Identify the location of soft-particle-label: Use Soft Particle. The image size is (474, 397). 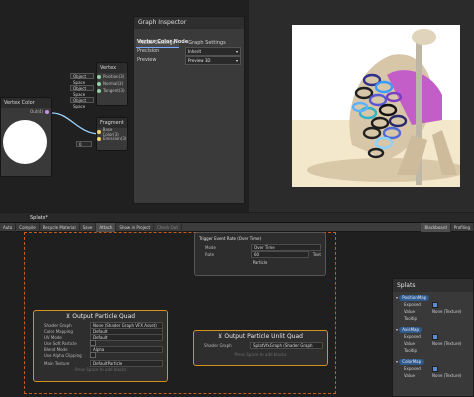
(60, 343).